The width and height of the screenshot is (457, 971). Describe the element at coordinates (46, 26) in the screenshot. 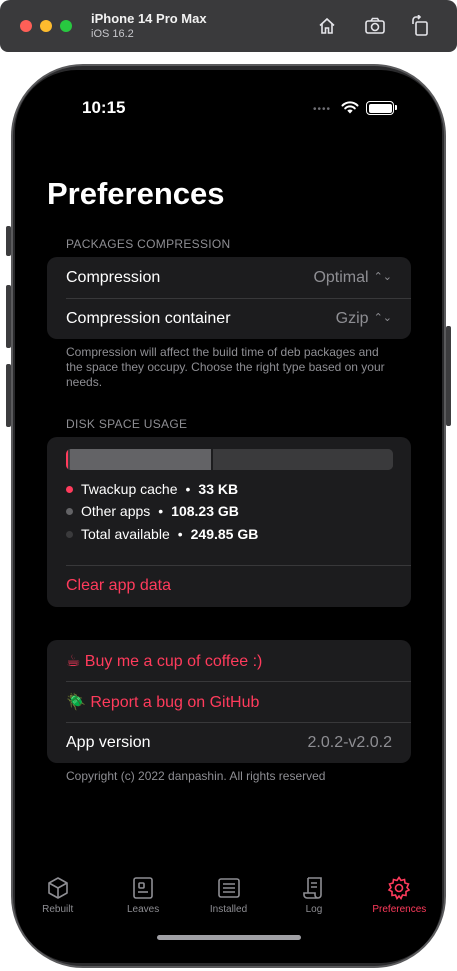

I see `minimize-window-button` at that location.